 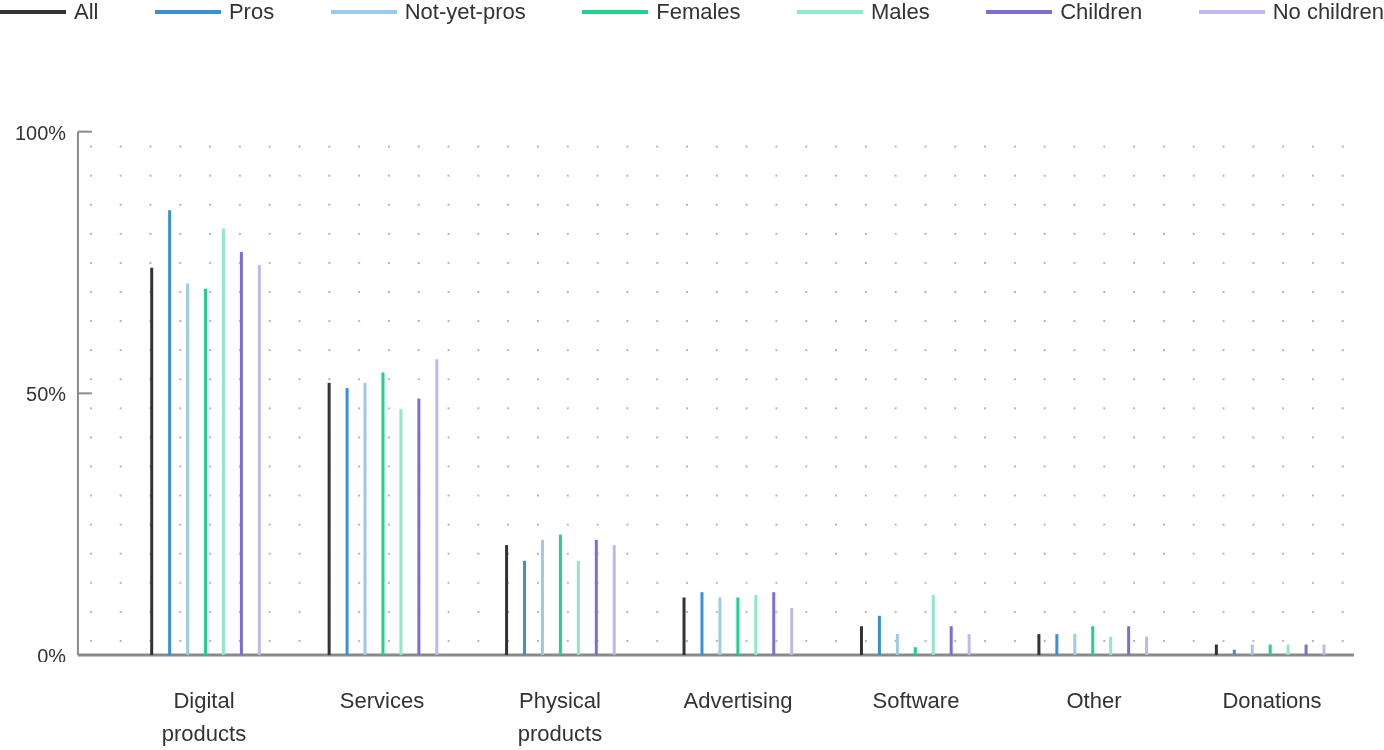 What do you see at coordinates (1272, 701) in the screenshot?
I see `category-label: Donations` at bounding box center [1272, 701].